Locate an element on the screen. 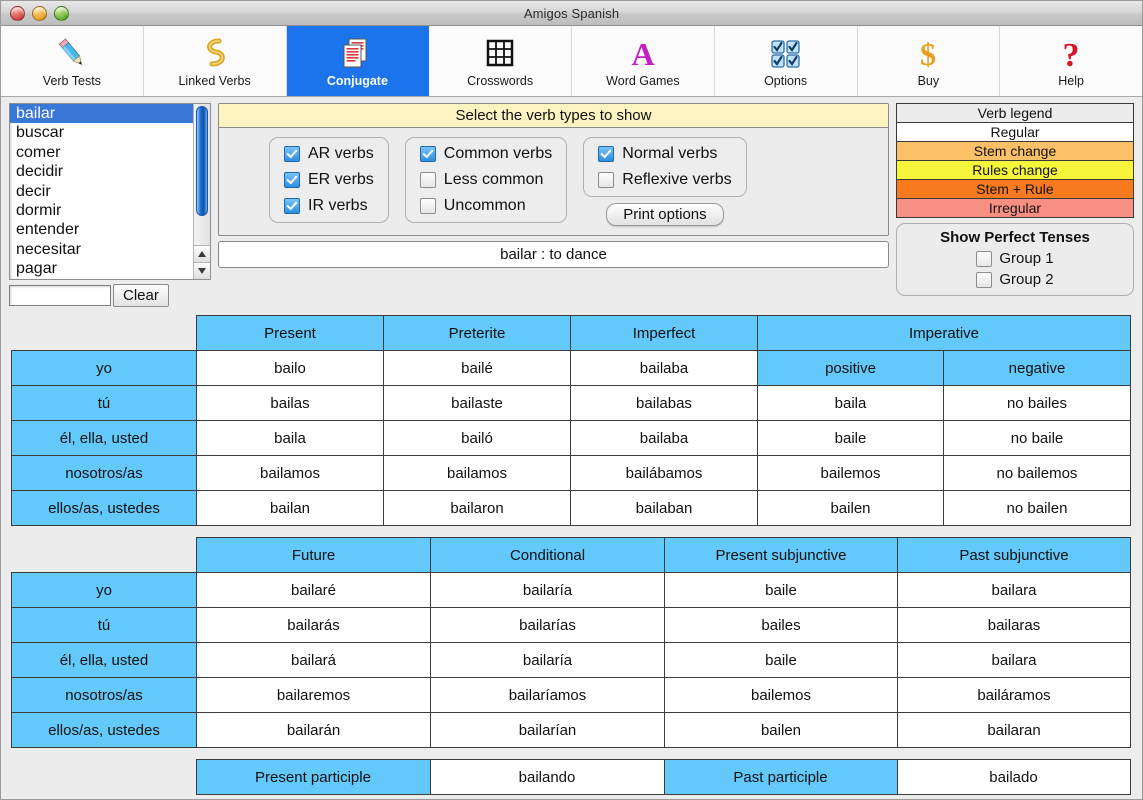 The height and width of the screenshot is (800, 1143). checkbox-reflexive-verbs: Reflexive verbs is located at coordinates (665, 180).